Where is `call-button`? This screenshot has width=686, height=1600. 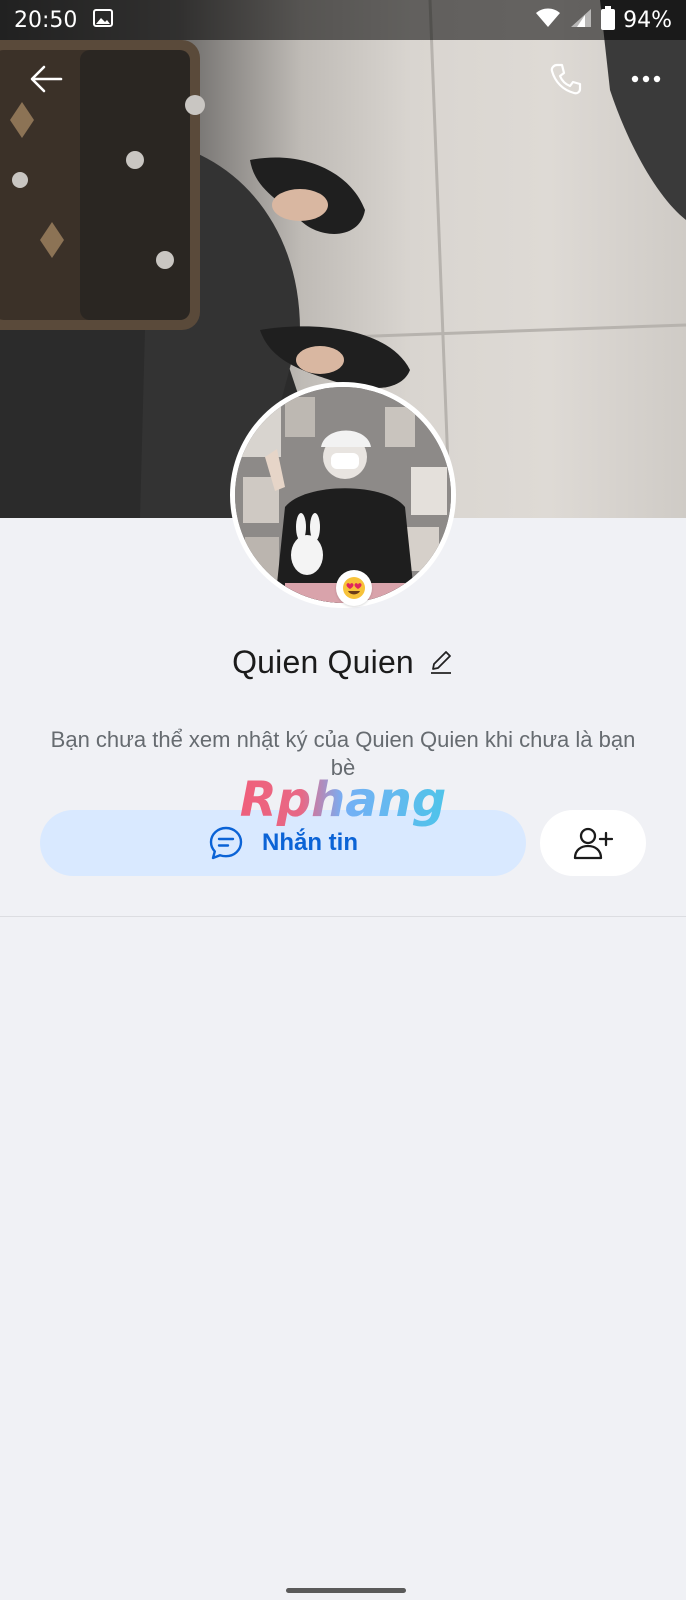
call-button is located at coordinates (566, 79).